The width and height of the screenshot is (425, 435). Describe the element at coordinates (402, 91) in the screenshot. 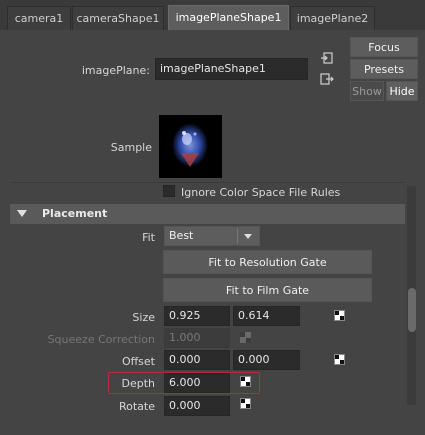

I see `hide-button: Hide` at that location.